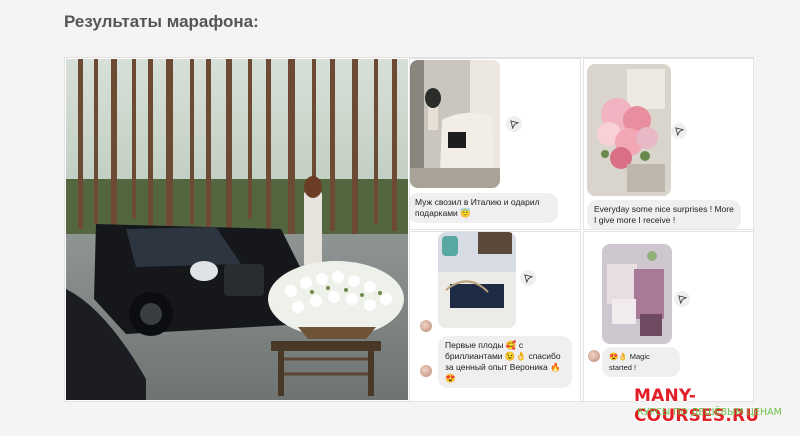  Describe the element at coordinates (161, 21) in the screenshot. I see `section-title: Результаты марафона:` at that location.